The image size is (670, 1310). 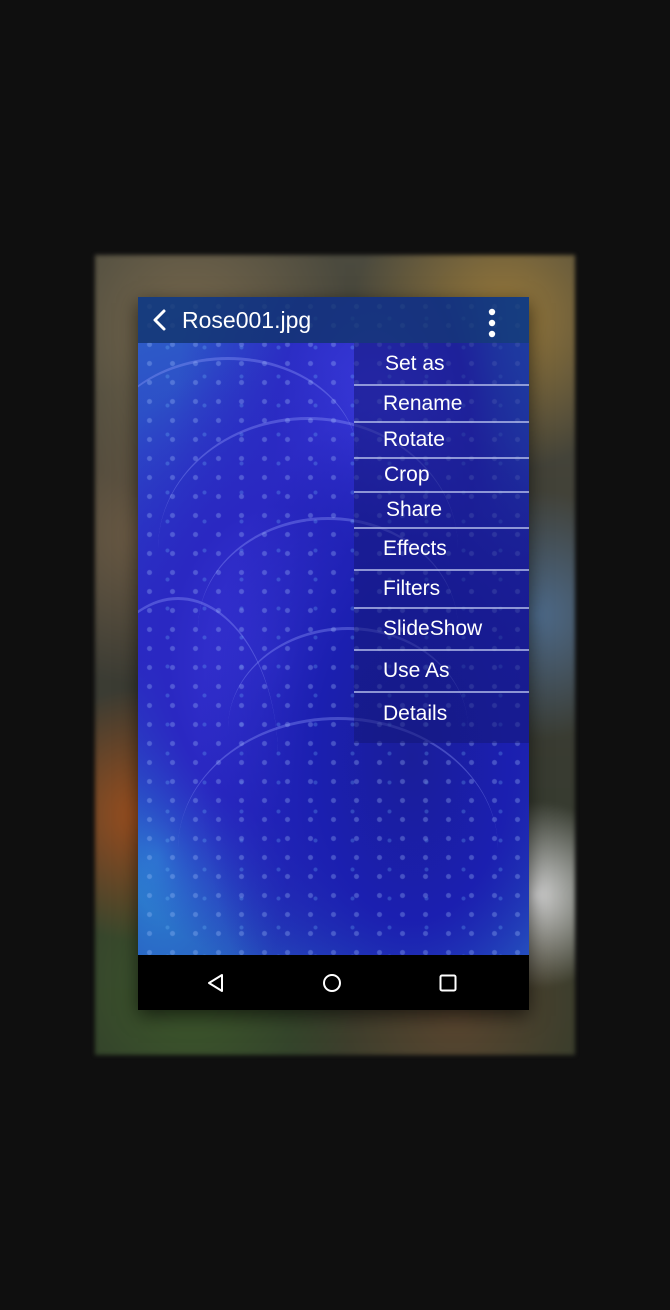 What do you see at coordinates (415, 713) in the screenshot?
I see `menu-item-label: Details` at bounding box center [415, 713].